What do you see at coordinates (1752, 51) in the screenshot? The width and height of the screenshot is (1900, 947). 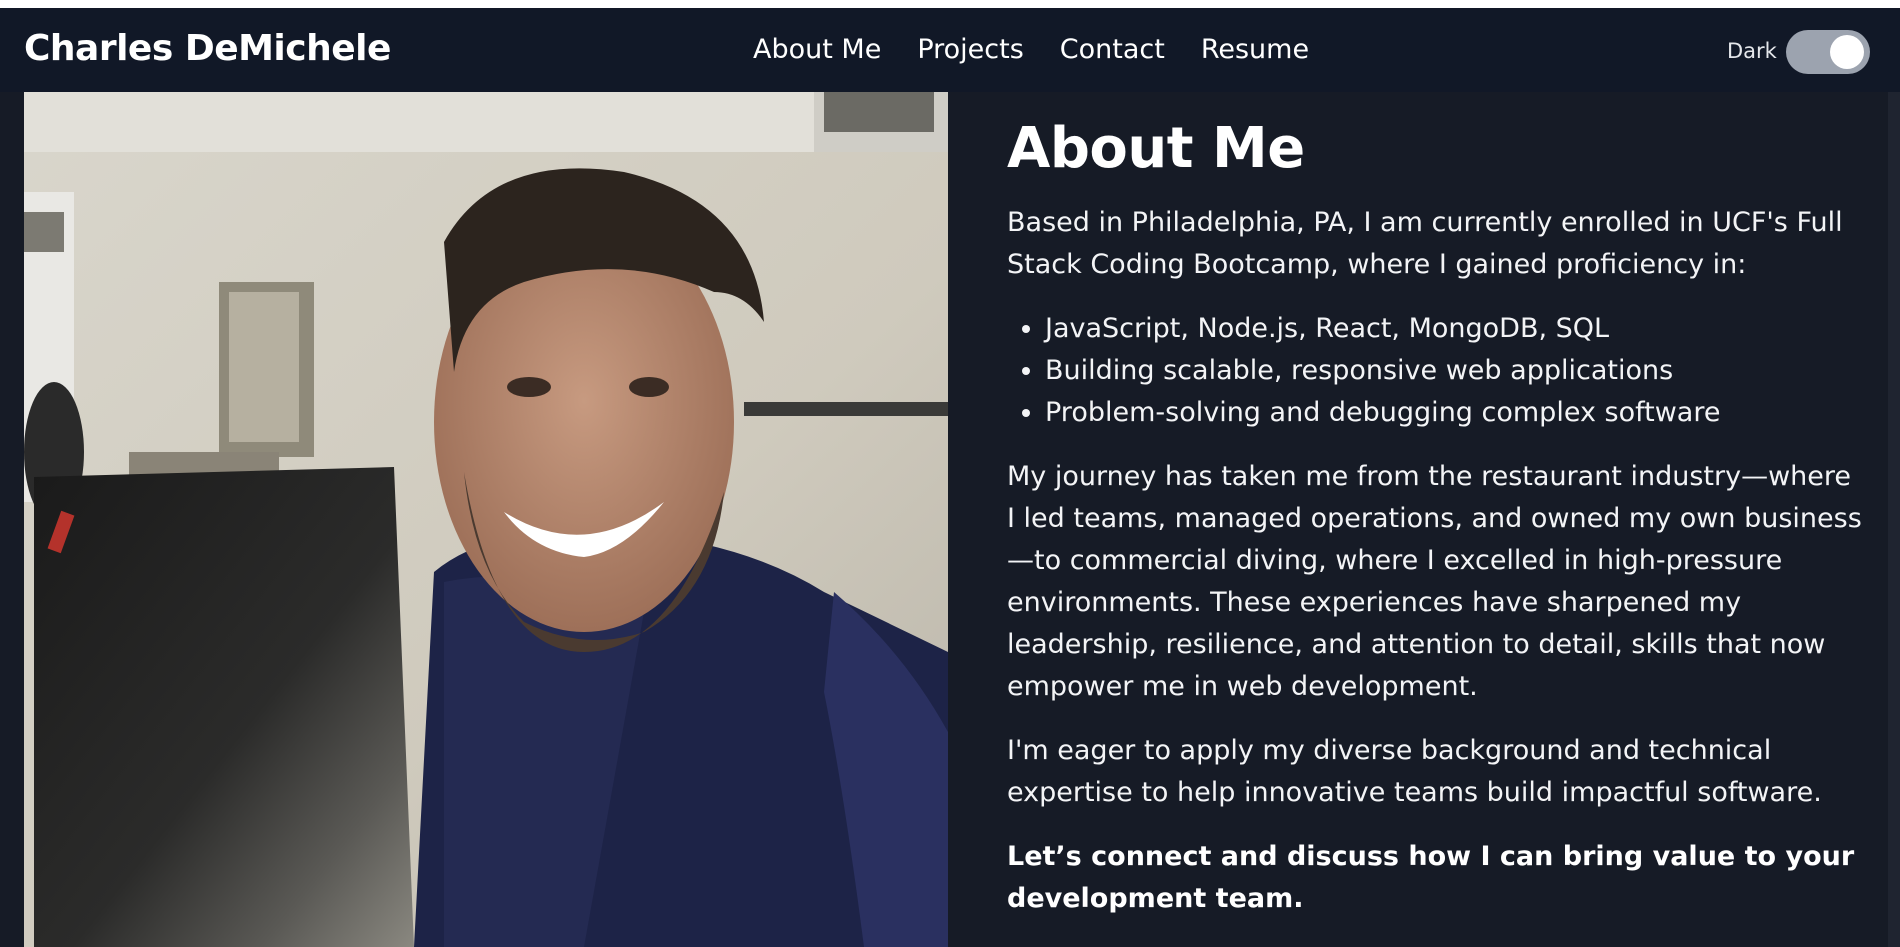 I see `theme-label: Dark` at bounding box center [1752, 51].